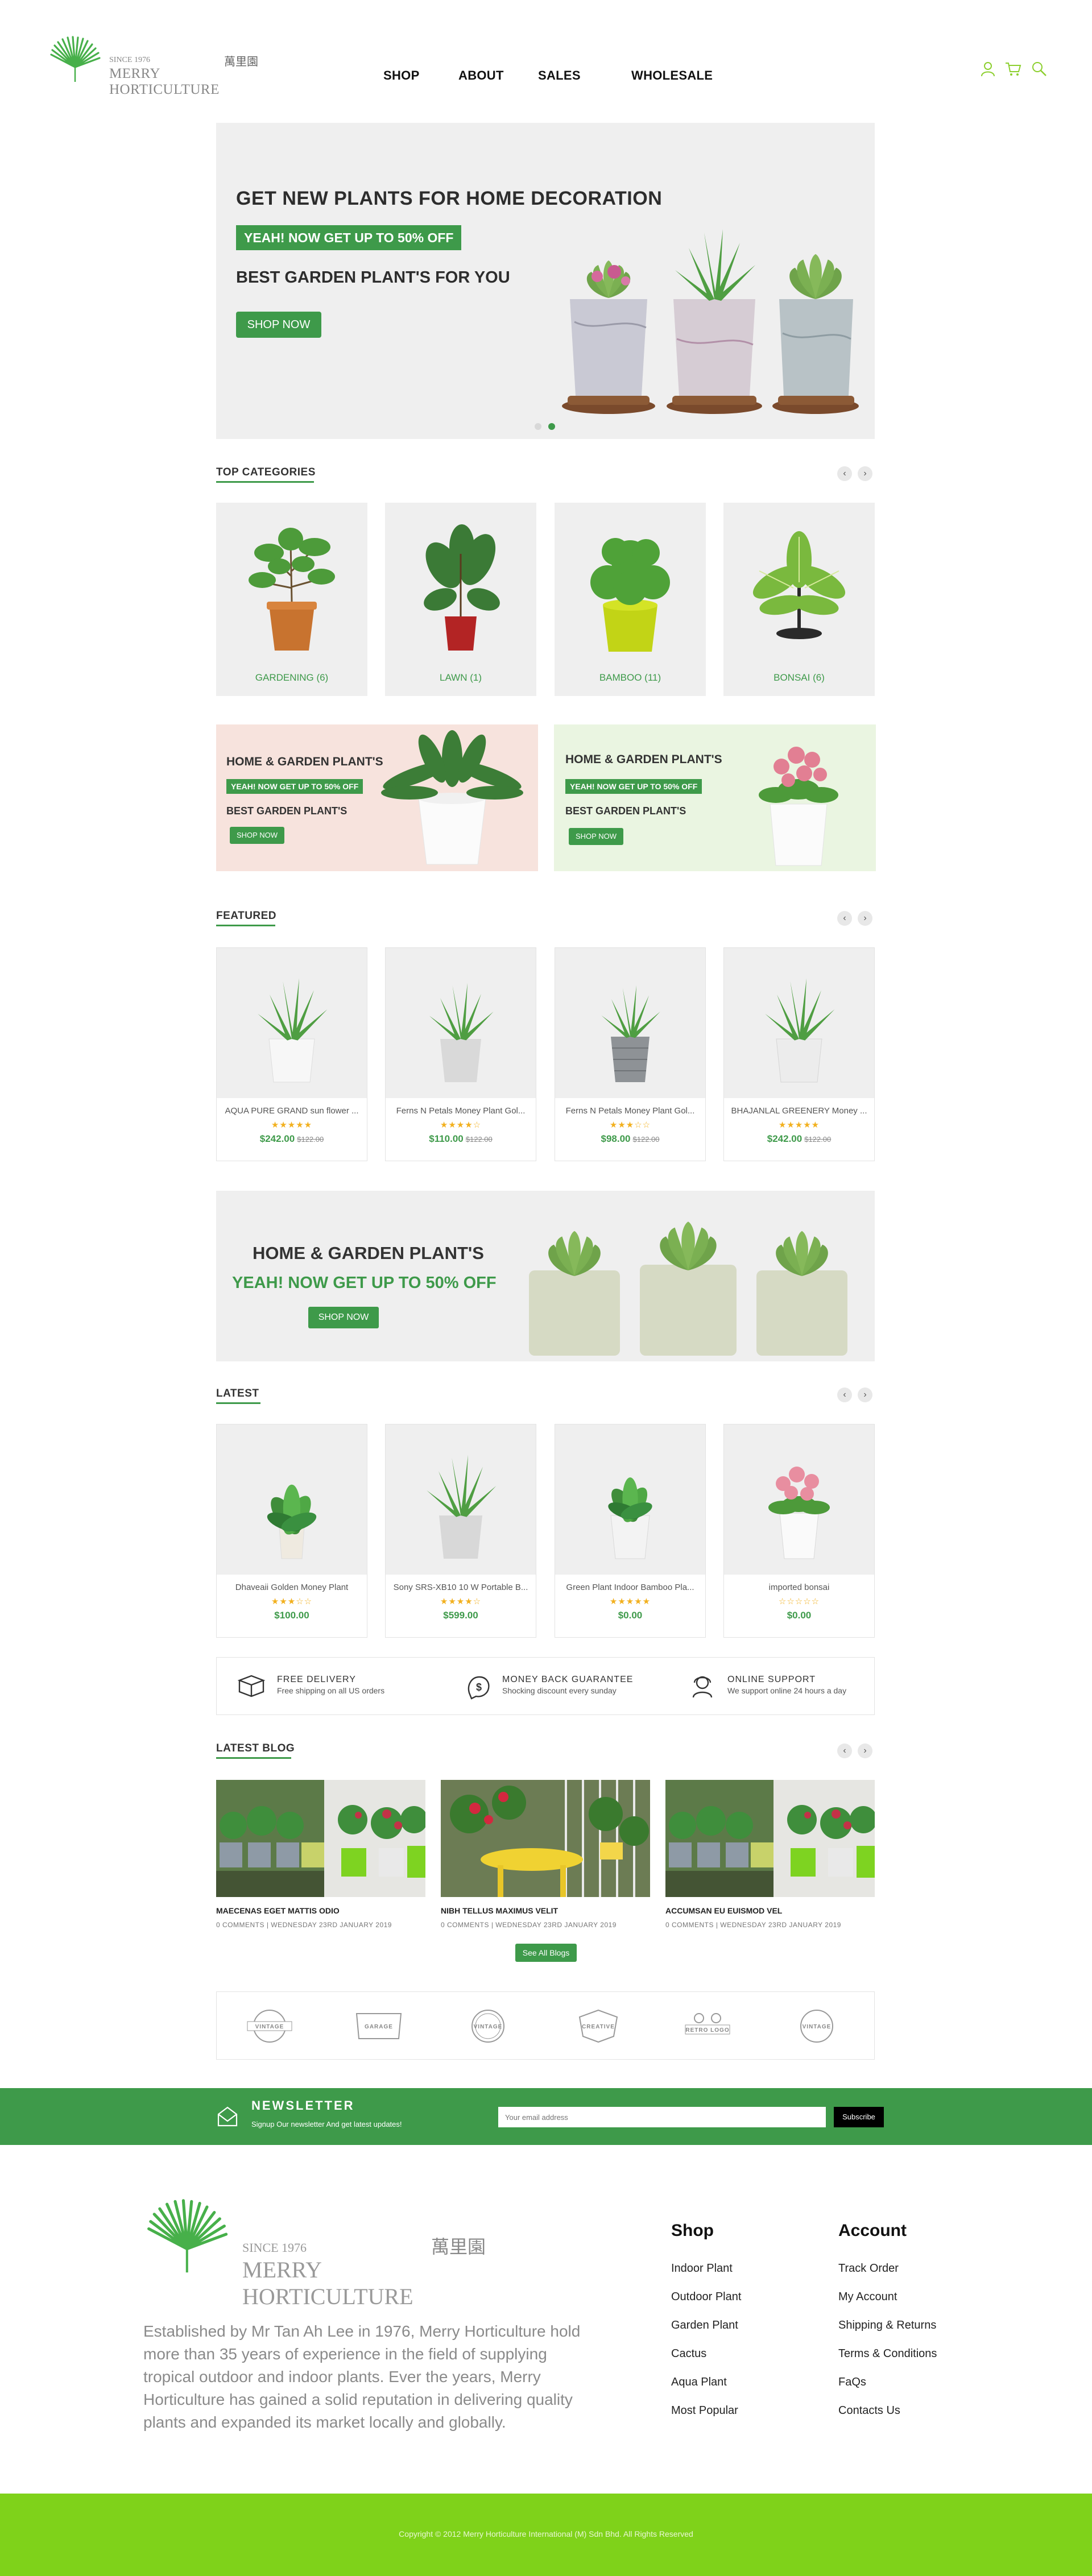  I want to click on latest-next-arrow: ›, so click(865, 1395).